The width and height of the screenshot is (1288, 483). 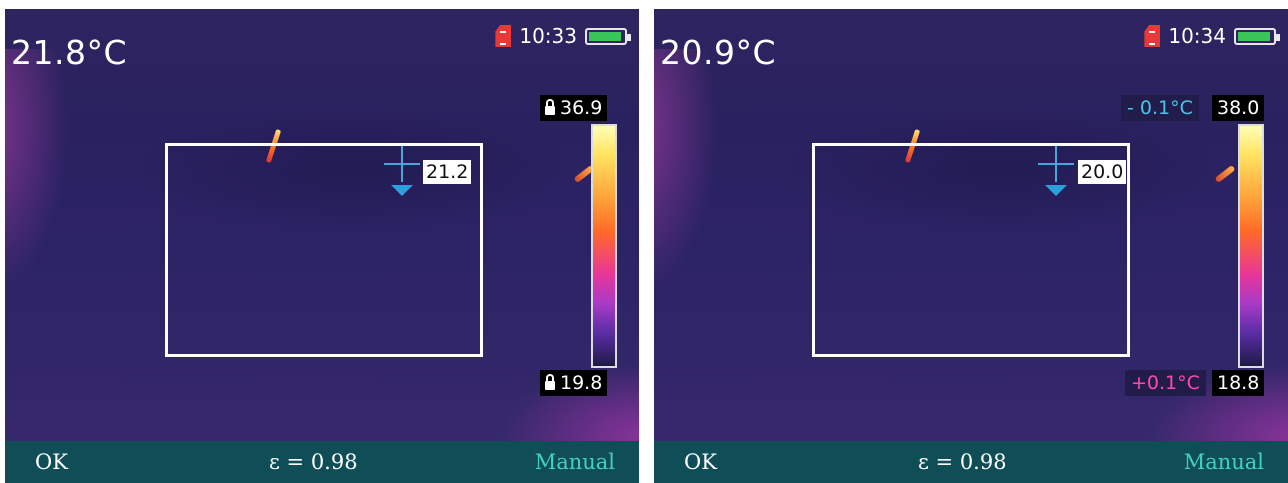 What do you see at coordinates (1102, 172) in the screenshot?
I see `spot-temperature: 20.0` at bounding box center [1102, 172].